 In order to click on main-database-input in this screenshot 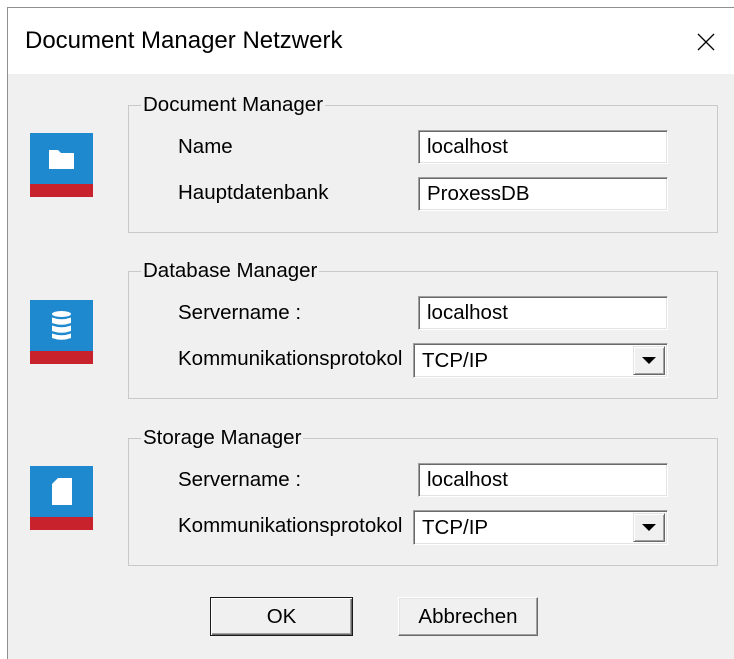, I will do `click(543, 194)`.